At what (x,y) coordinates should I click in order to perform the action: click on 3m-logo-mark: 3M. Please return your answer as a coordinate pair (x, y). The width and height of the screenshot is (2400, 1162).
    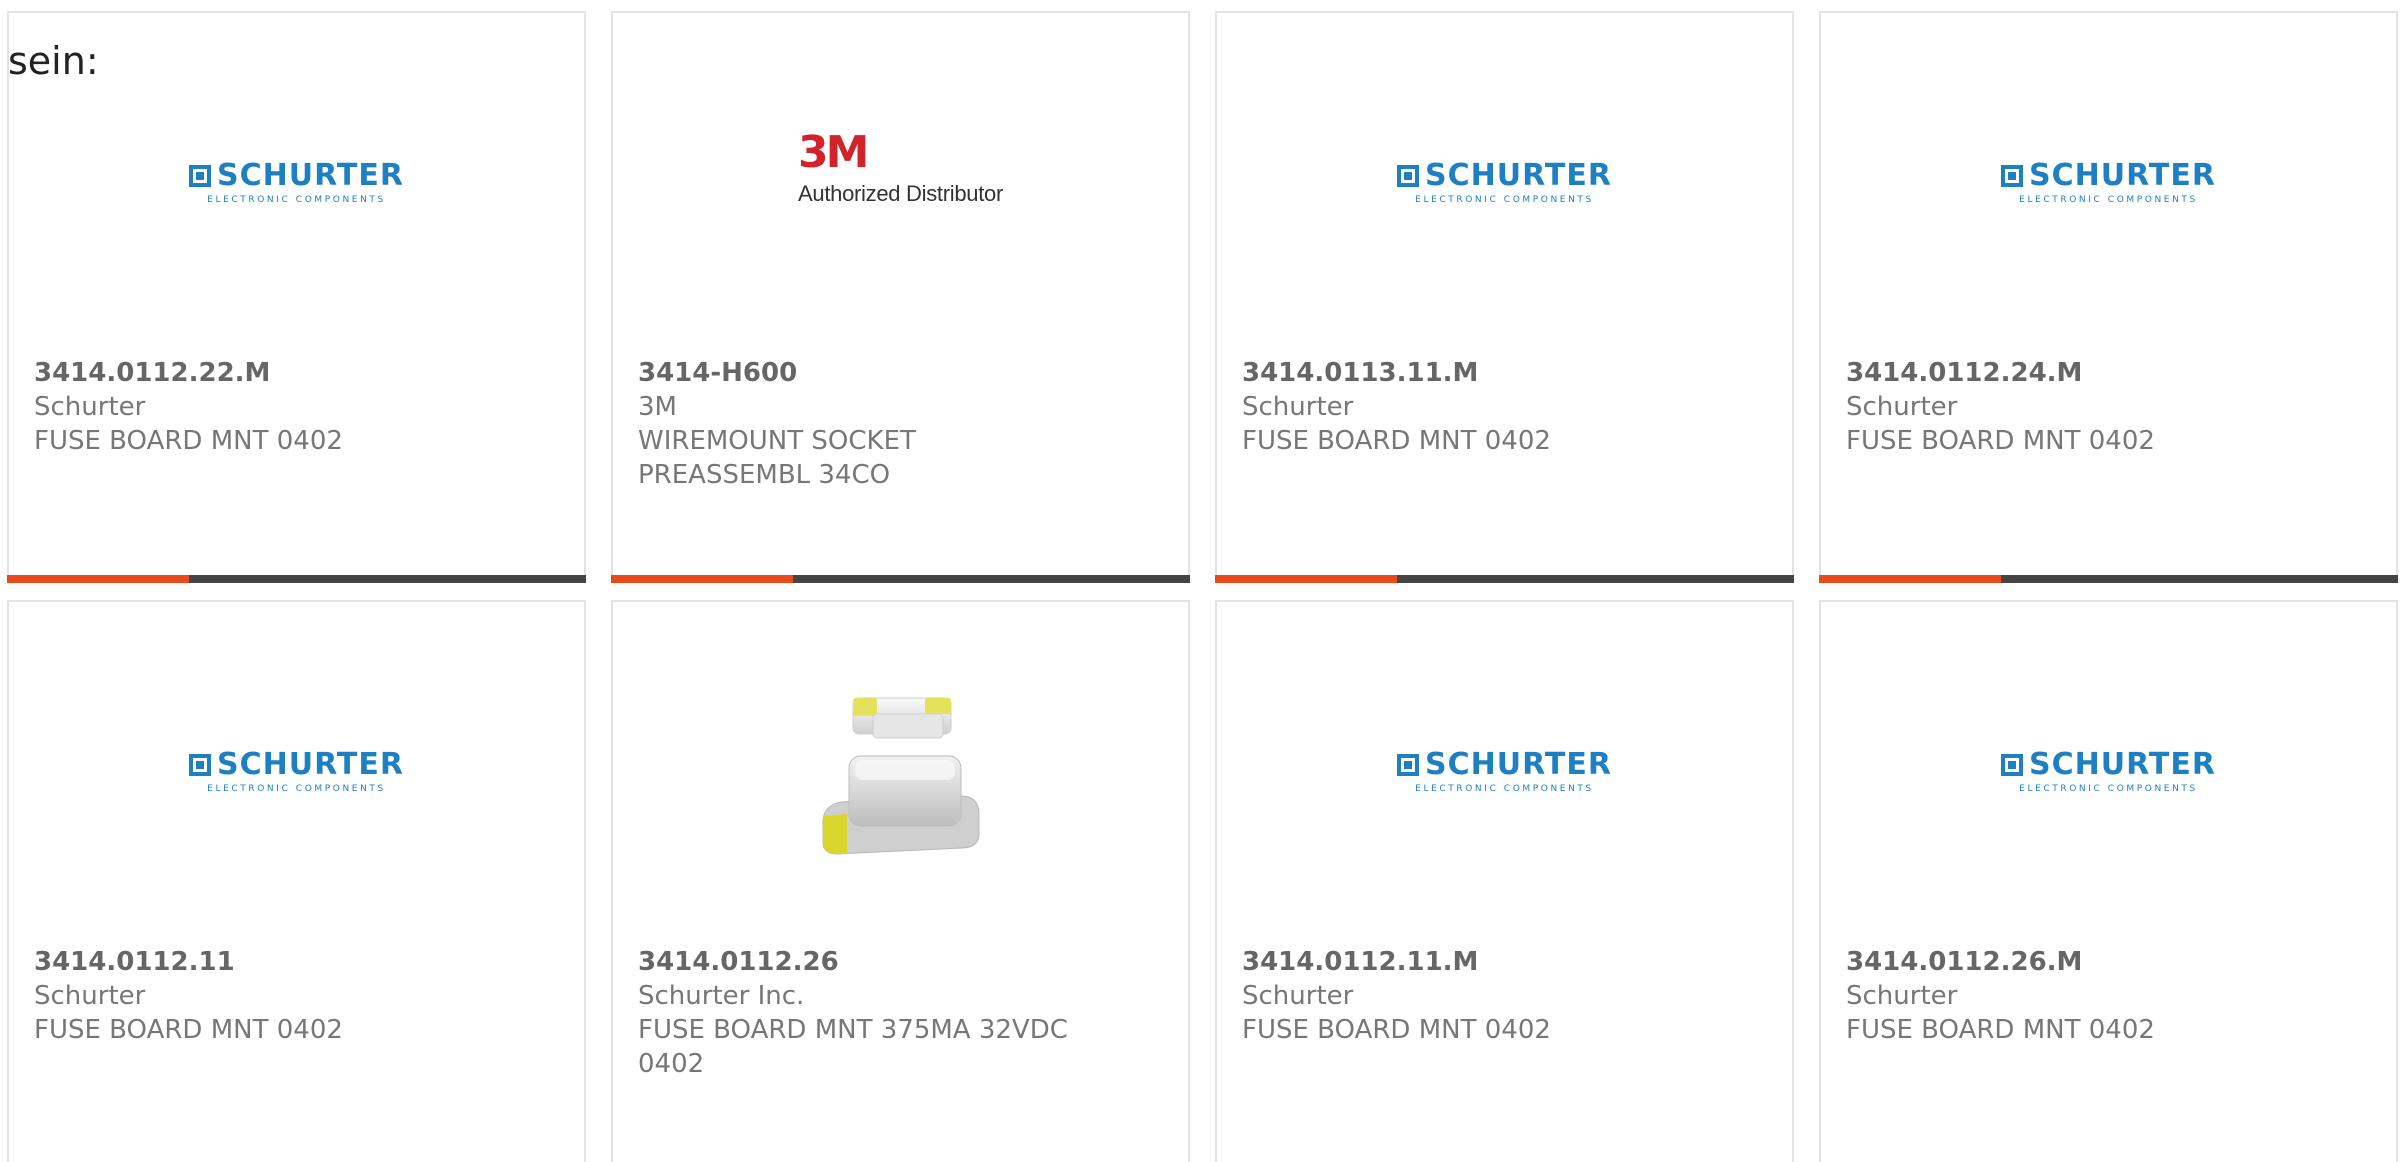
    Looking at the image, I should click on (833, 152).